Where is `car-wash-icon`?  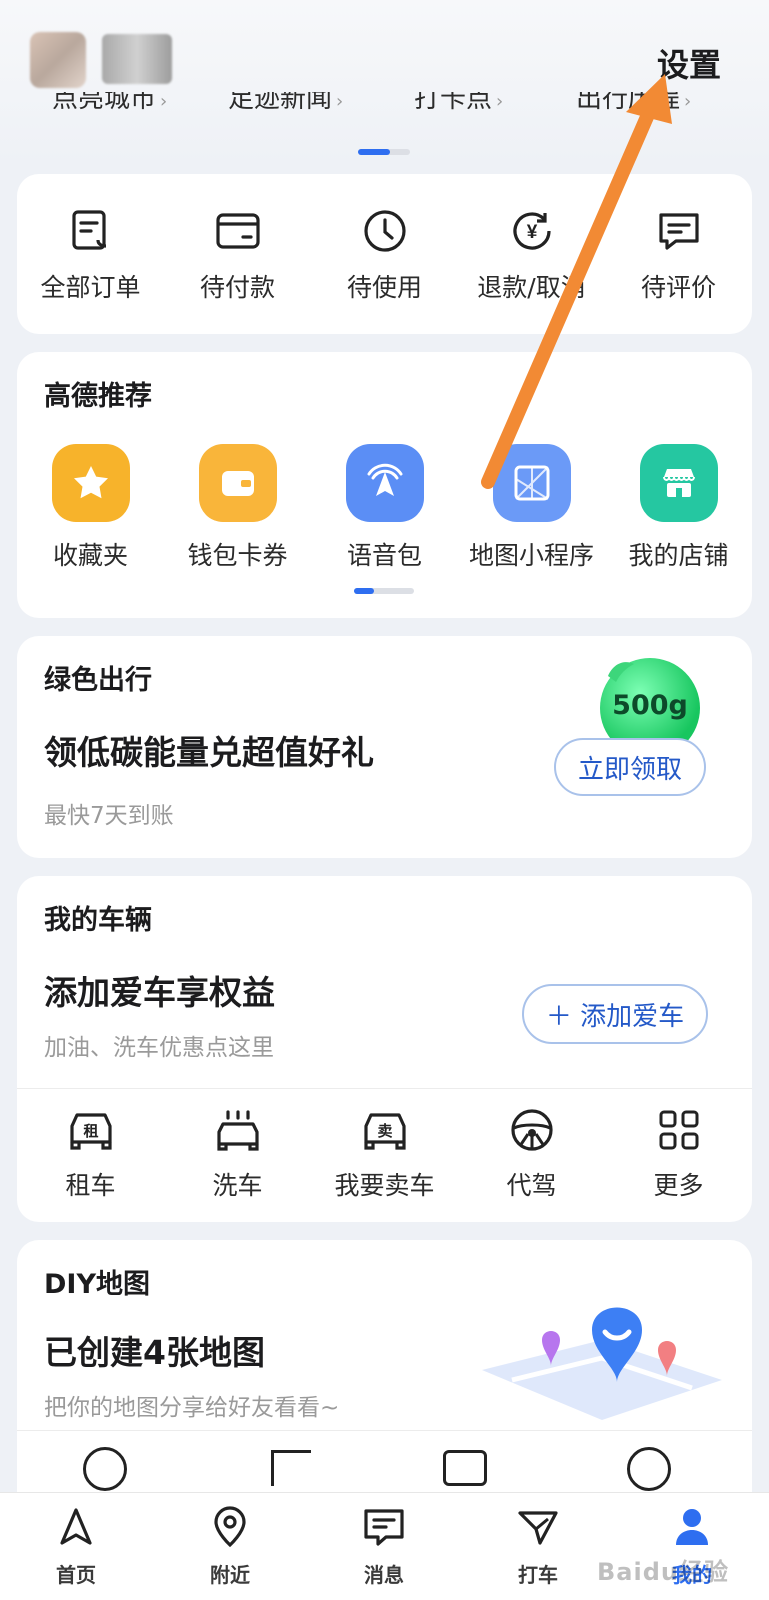
car-wash-icon is located at coordinates (237, 1130).